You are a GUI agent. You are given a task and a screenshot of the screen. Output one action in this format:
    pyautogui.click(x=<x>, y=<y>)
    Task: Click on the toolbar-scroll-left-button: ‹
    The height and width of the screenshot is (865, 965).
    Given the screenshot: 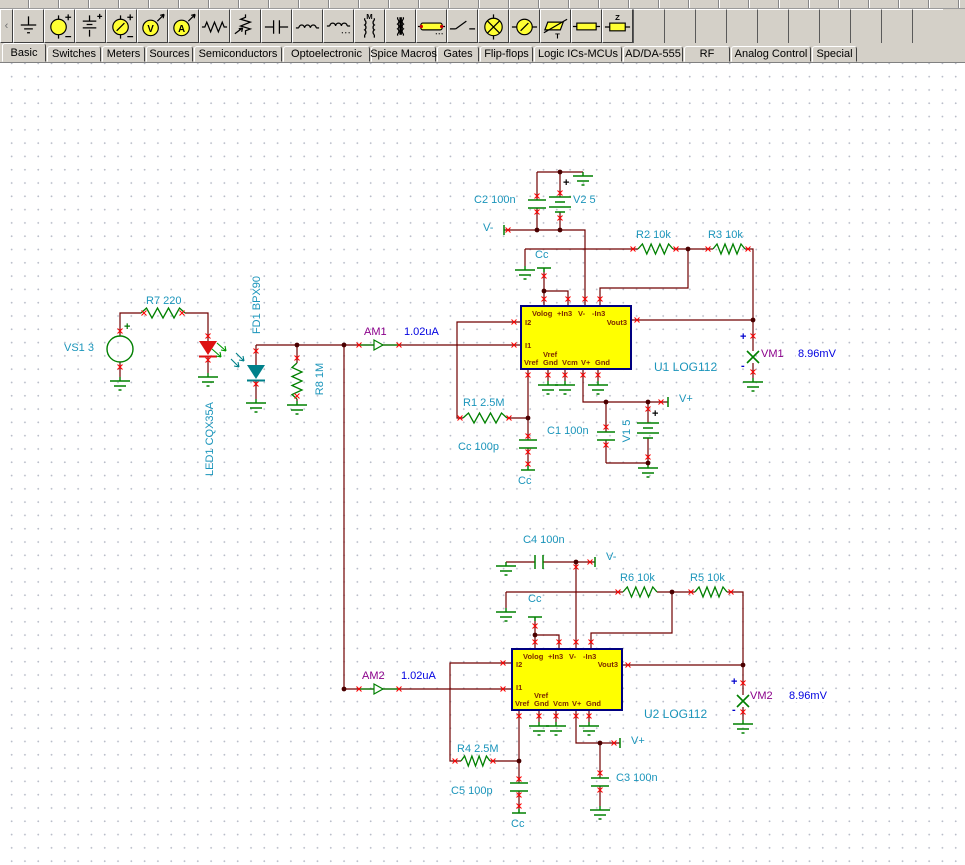 What is the action you would take?
    pyautogui.click(x=6, y=26)
    